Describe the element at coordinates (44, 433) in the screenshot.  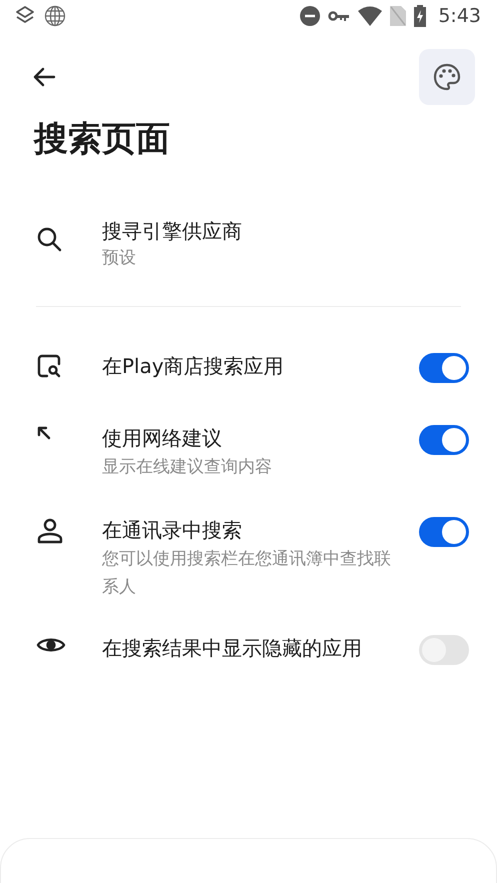
I see `arrow-icon` at that location.